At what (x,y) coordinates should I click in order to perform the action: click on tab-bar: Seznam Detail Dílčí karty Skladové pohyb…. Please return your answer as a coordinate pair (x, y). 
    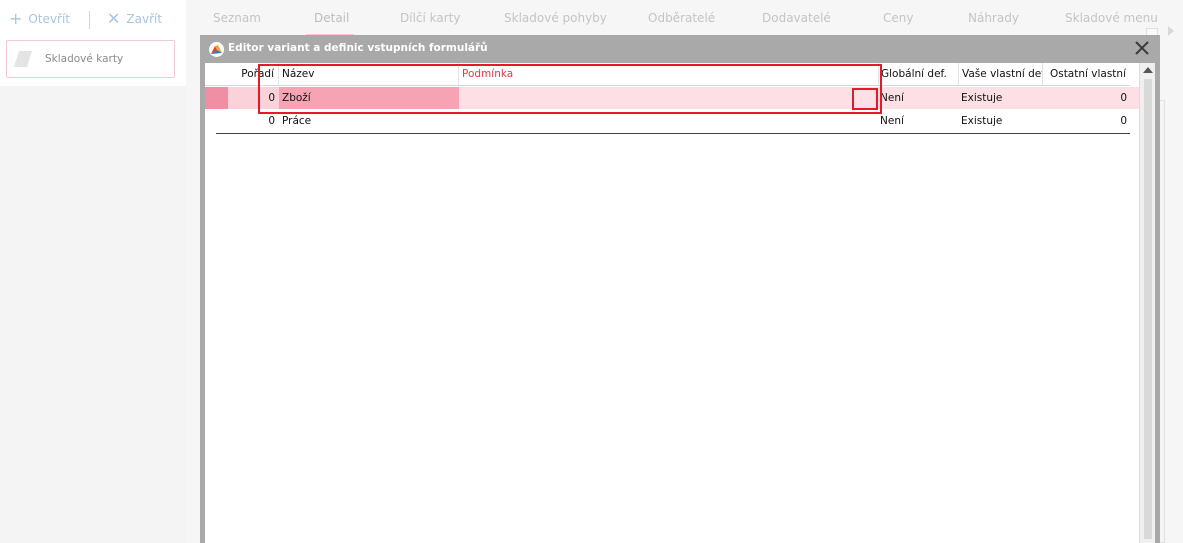
    Looking at the image, I should click on (684, 21).